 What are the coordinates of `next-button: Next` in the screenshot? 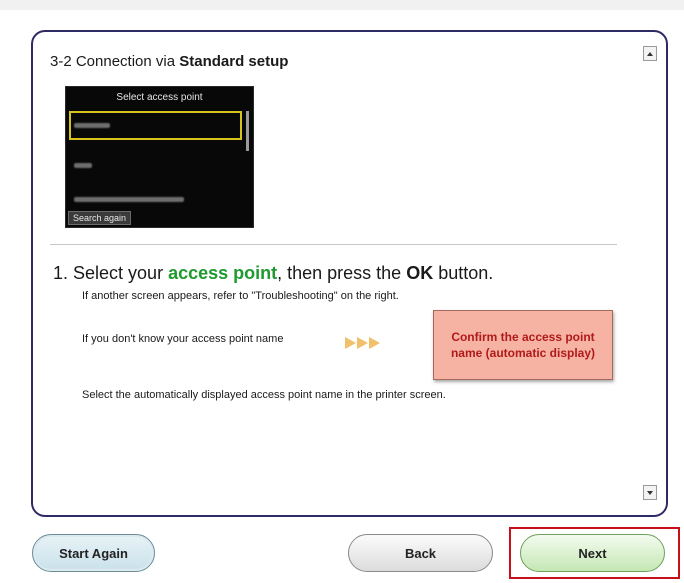 It's located at (592, 553).